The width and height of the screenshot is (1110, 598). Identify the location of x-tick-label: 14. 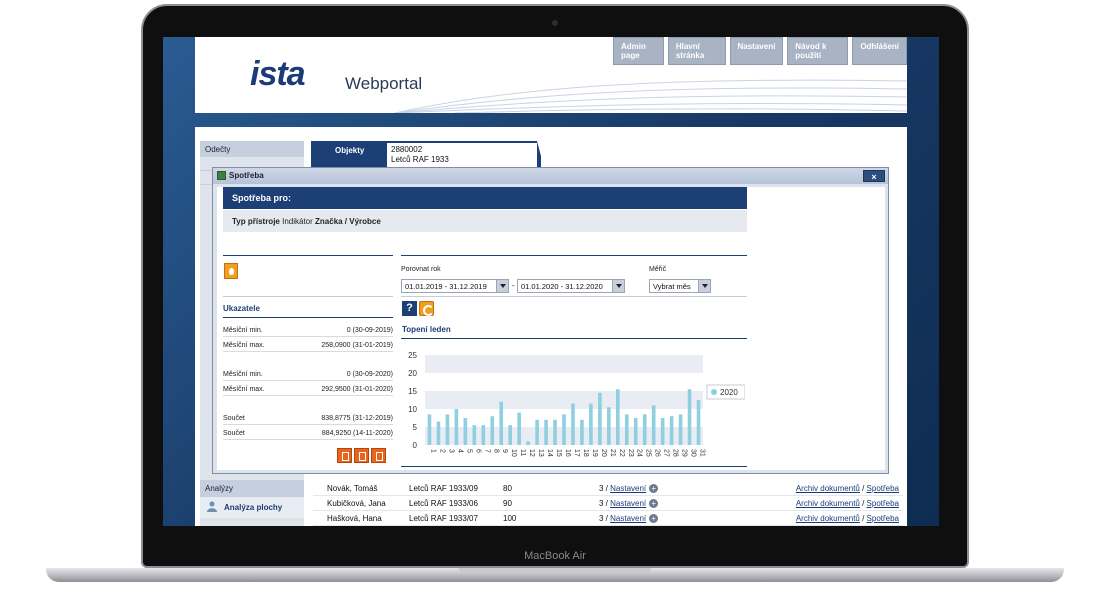
(549, 453).